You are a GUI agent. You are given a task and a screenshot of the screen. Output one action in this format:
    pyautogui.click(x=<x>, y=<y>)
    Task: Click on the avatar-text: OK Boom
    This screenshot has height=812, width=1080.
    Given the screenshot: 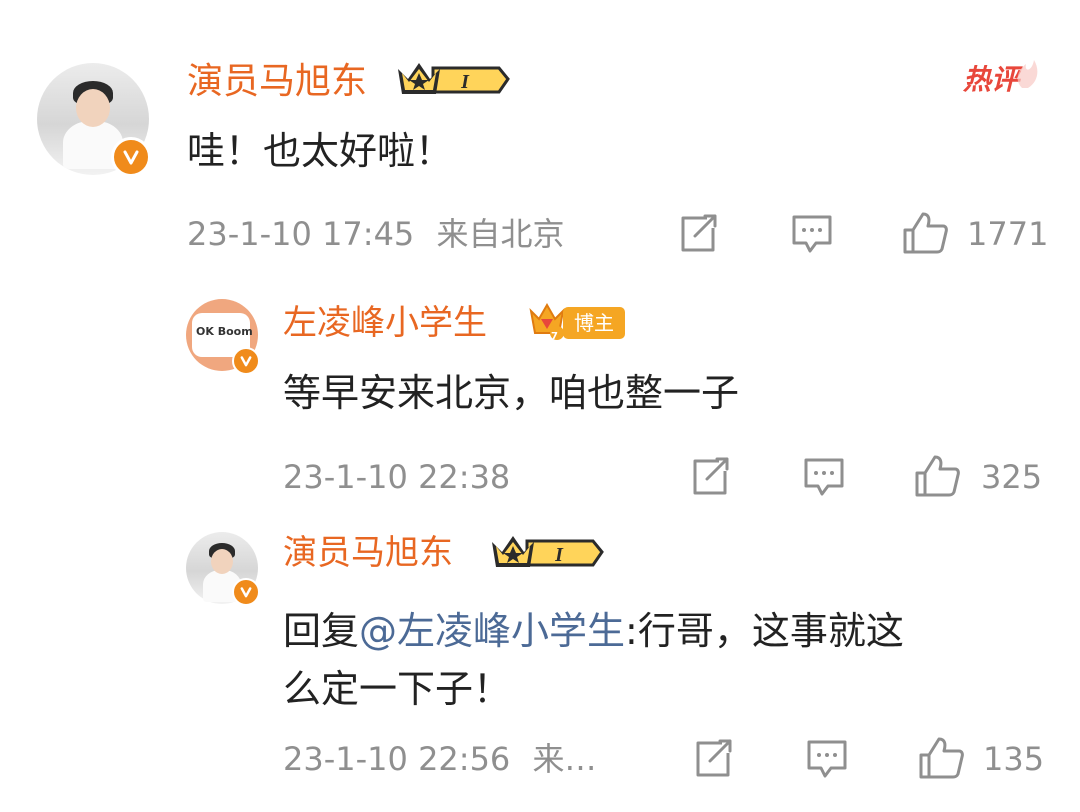 What is the action you would take?
    pyautogui.click(x=224, y=331)
    